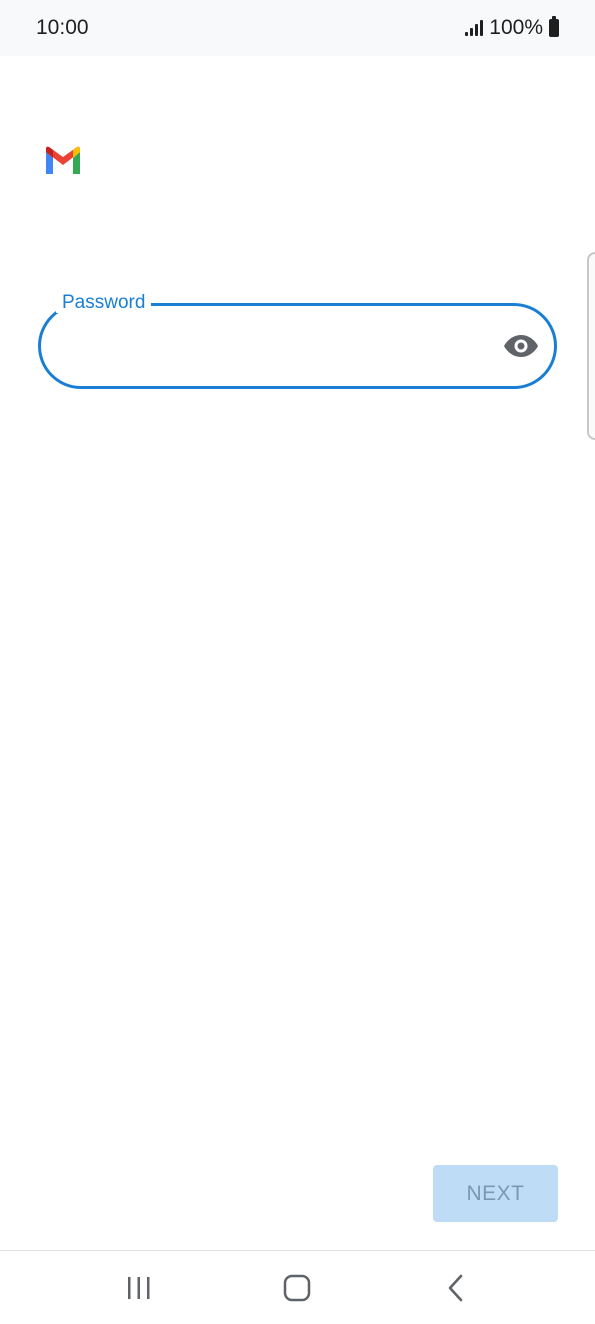  I want to click on password-field: Password, so click(297, 341).